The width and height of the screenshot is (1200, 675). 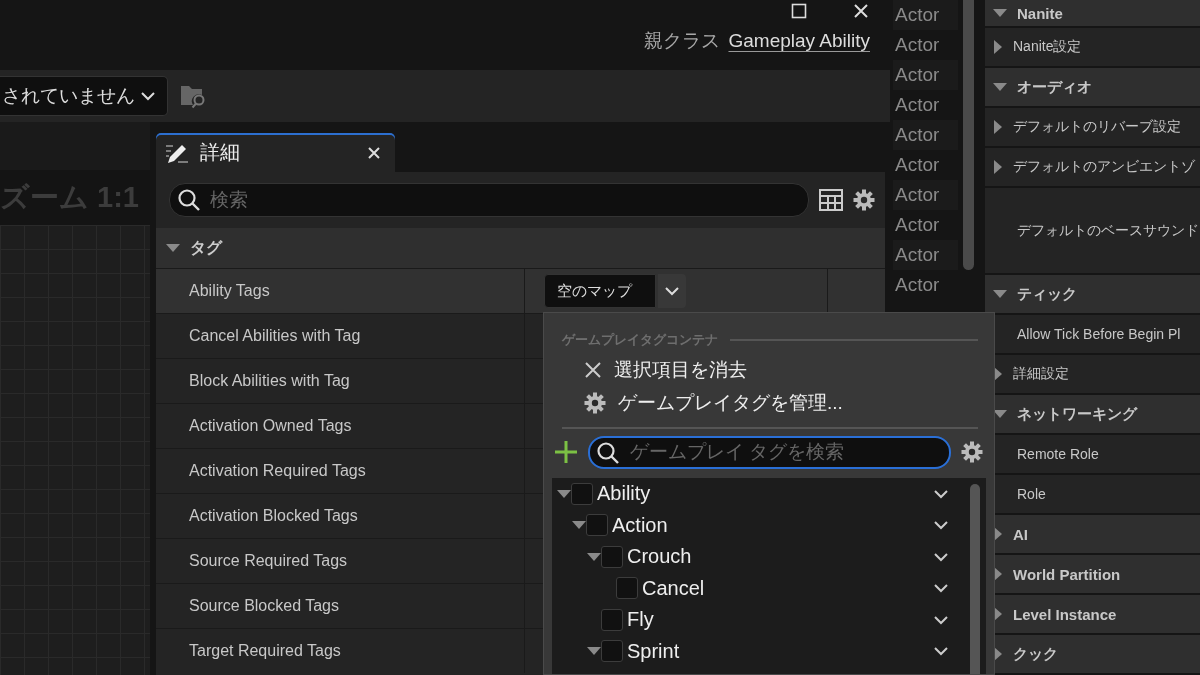 I want to click on property-label: Nanite設定, so click(x=1047, y=47).